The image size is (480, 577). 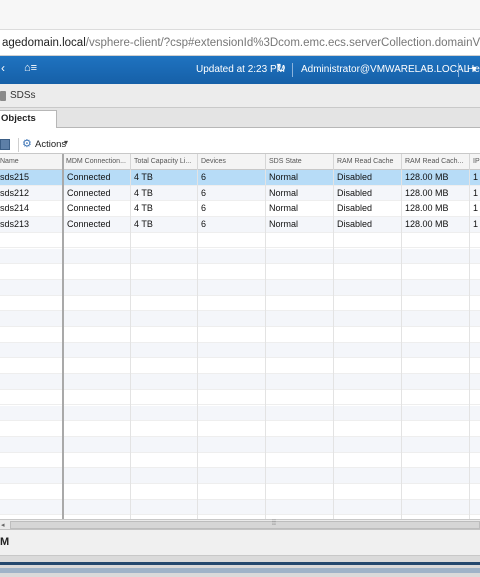 What do you see at coordinates (368, 162) in the screenshot?
I see `column-header-ram-read-cache: RAM Read Cache` at bounding box center [368, 162].